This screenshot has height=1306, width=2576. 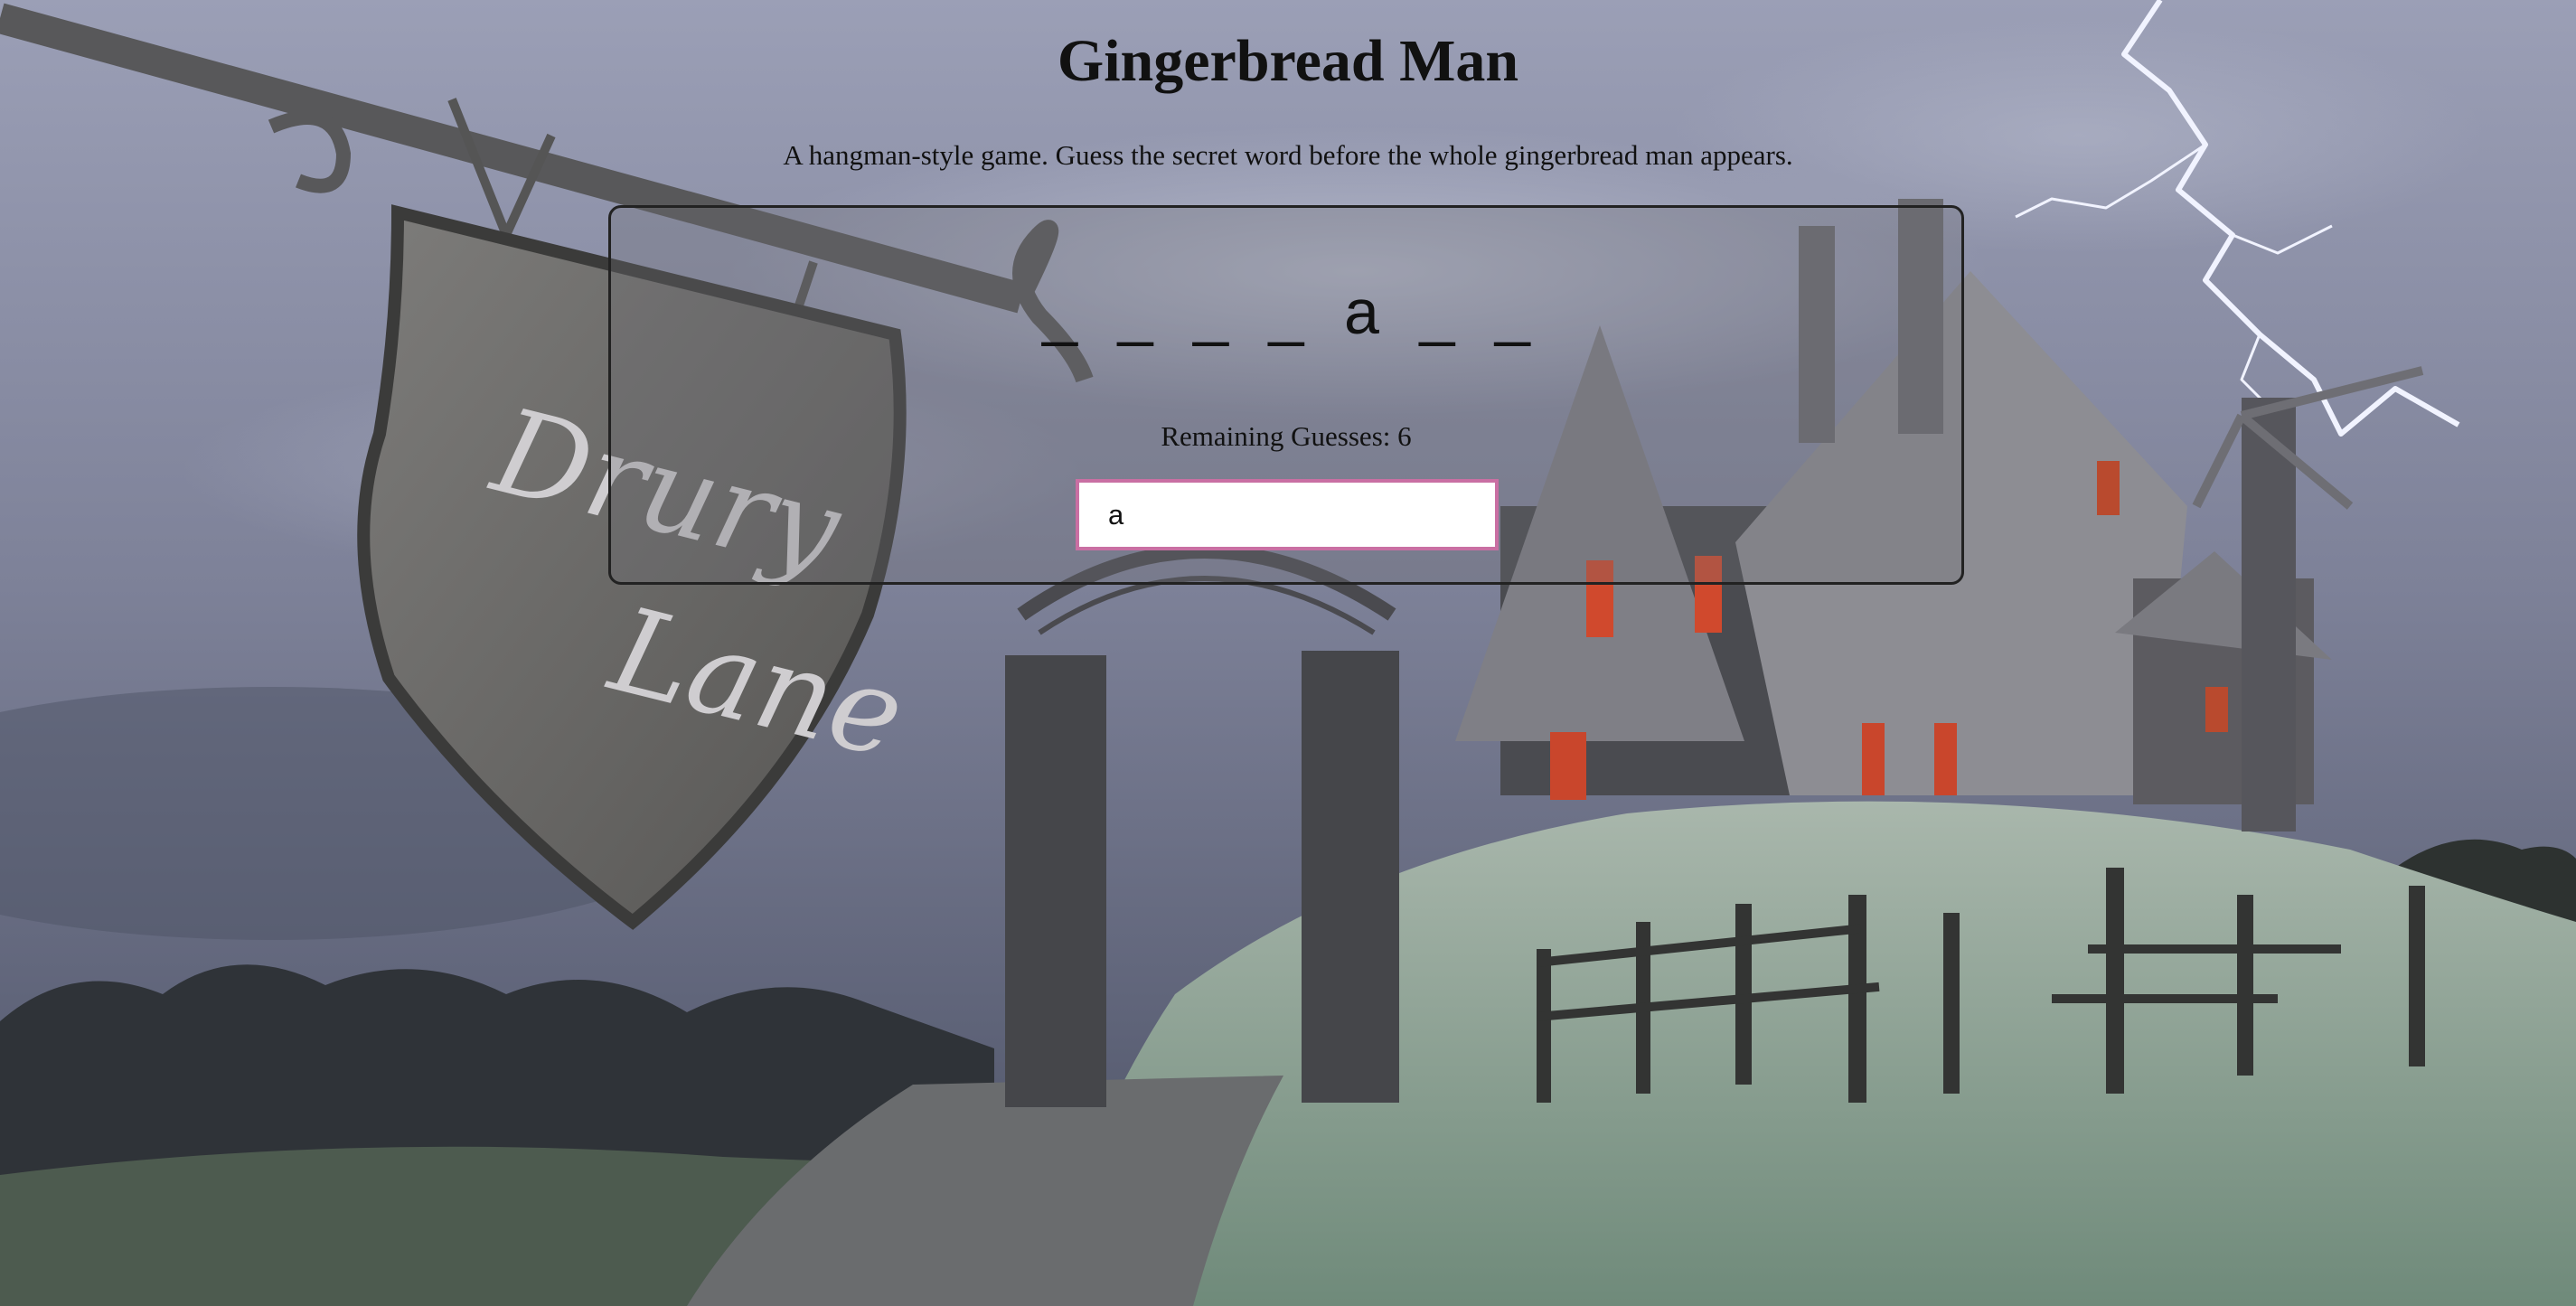 What do you see at coordinates (1288, 61) in the screenshot?
I see `page-title: Gingerbread Man` at bounding box center [1288, 61].